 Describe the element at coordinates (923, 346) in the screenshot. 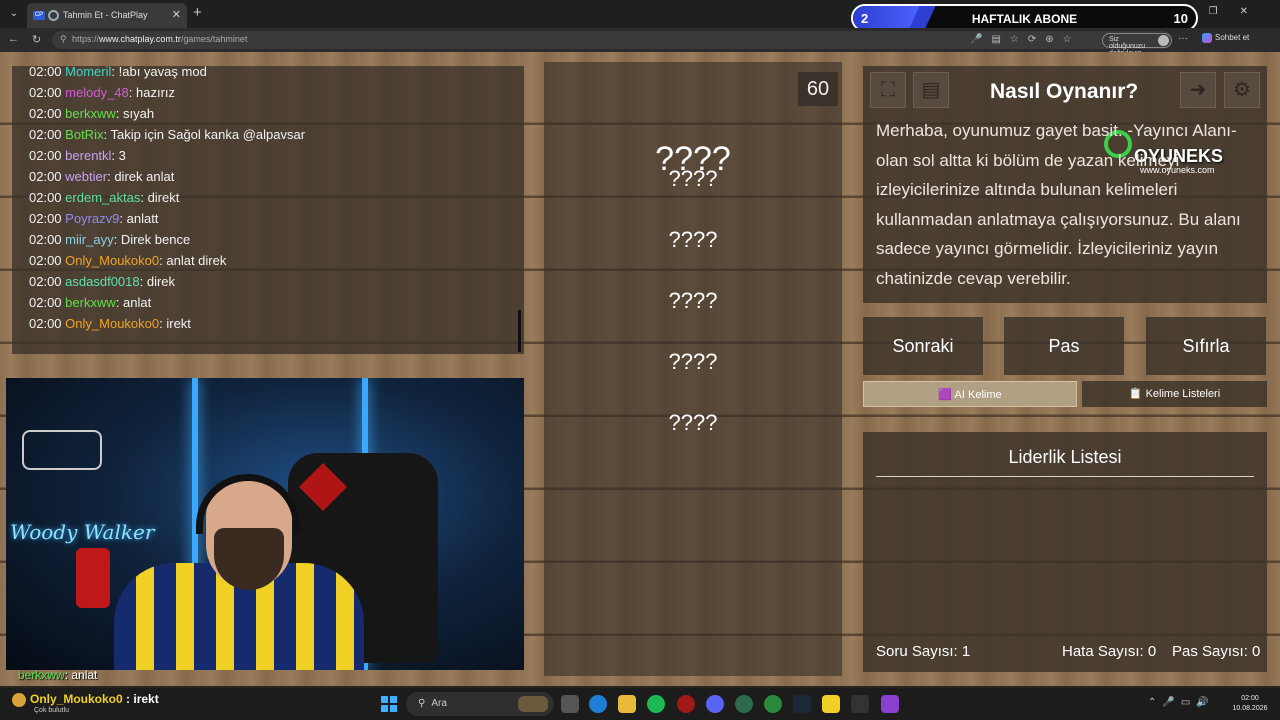

I see `next-button: Sonraki` at that location.